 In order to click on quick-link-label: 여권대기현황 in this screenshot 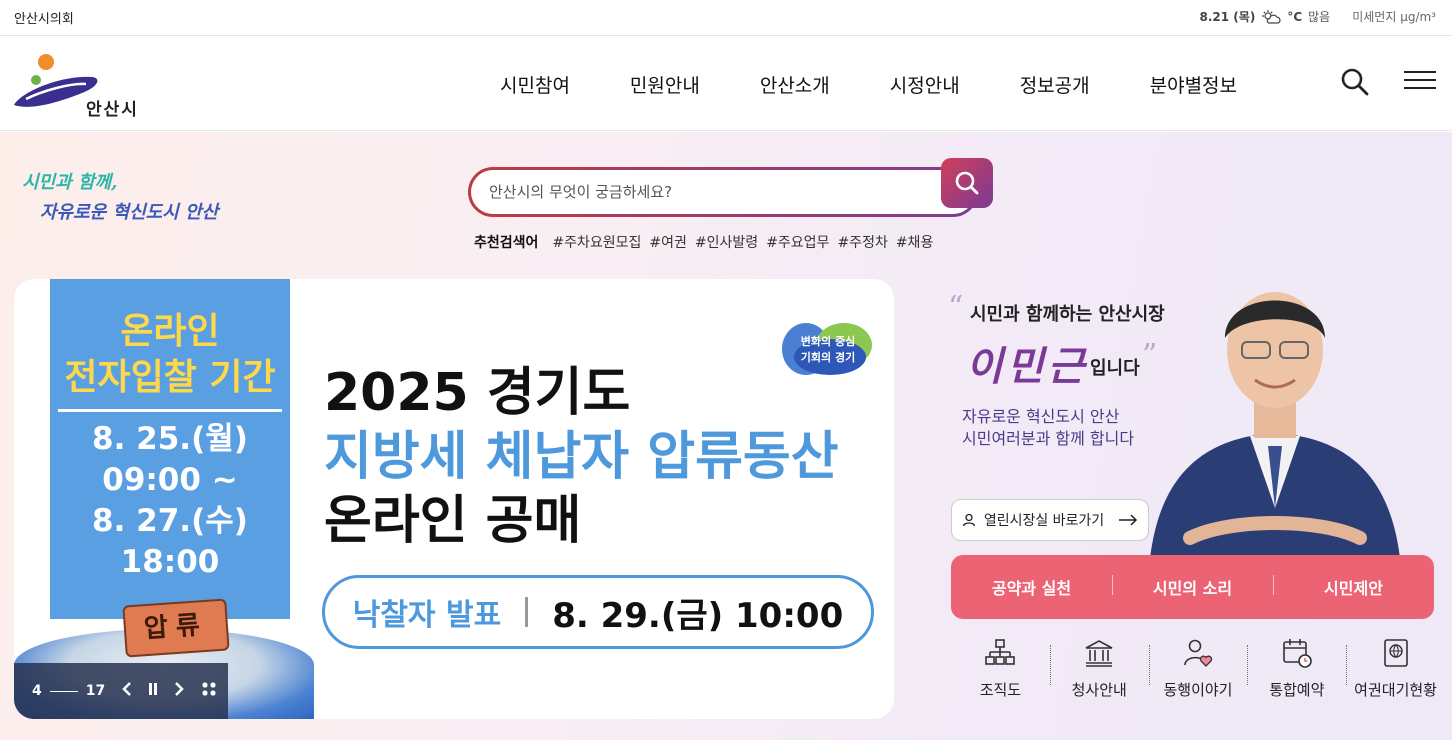, I will do `click(1395, 690)`.